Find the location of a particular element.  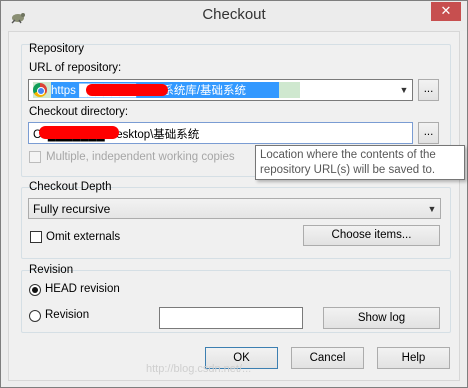

multiple-copies-label: Multiple, independent working copies is located at coordinates (140, 157).